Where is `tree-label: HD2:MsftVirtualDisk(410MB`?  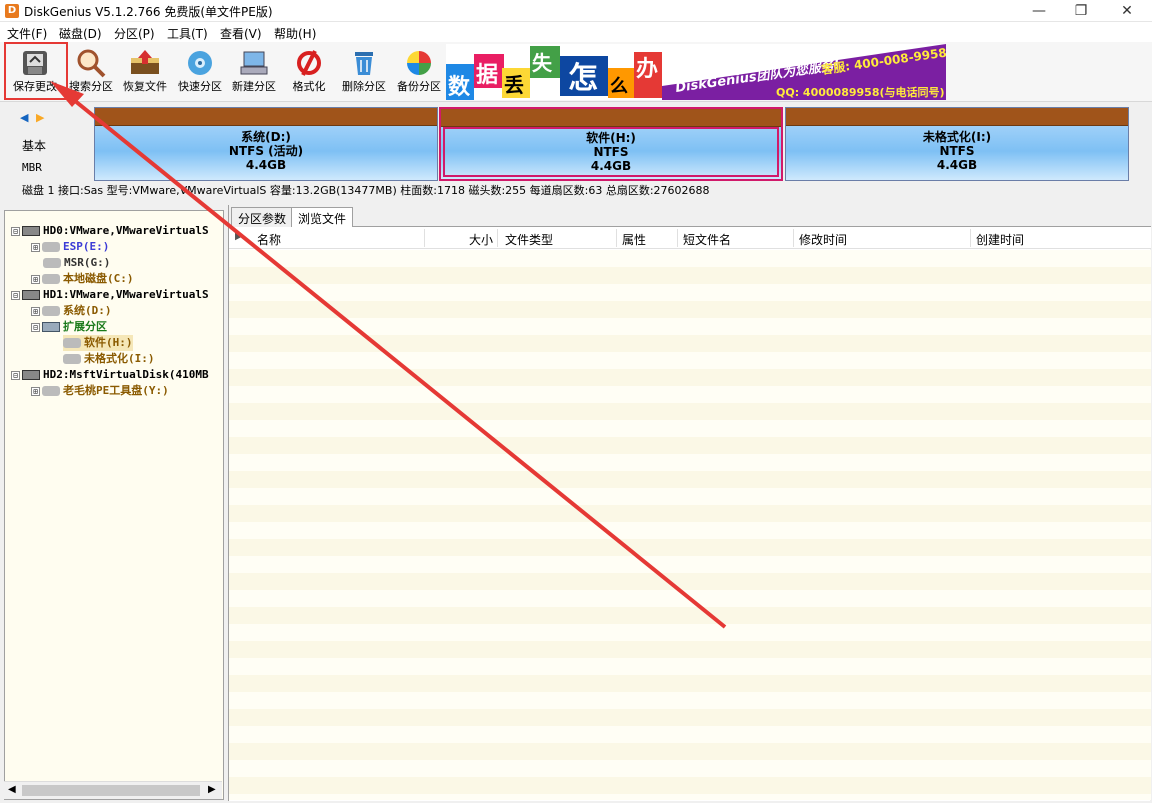
tree-label: HD2:MsftVirtualDisk(410MB is located at coordinates (126, 374).